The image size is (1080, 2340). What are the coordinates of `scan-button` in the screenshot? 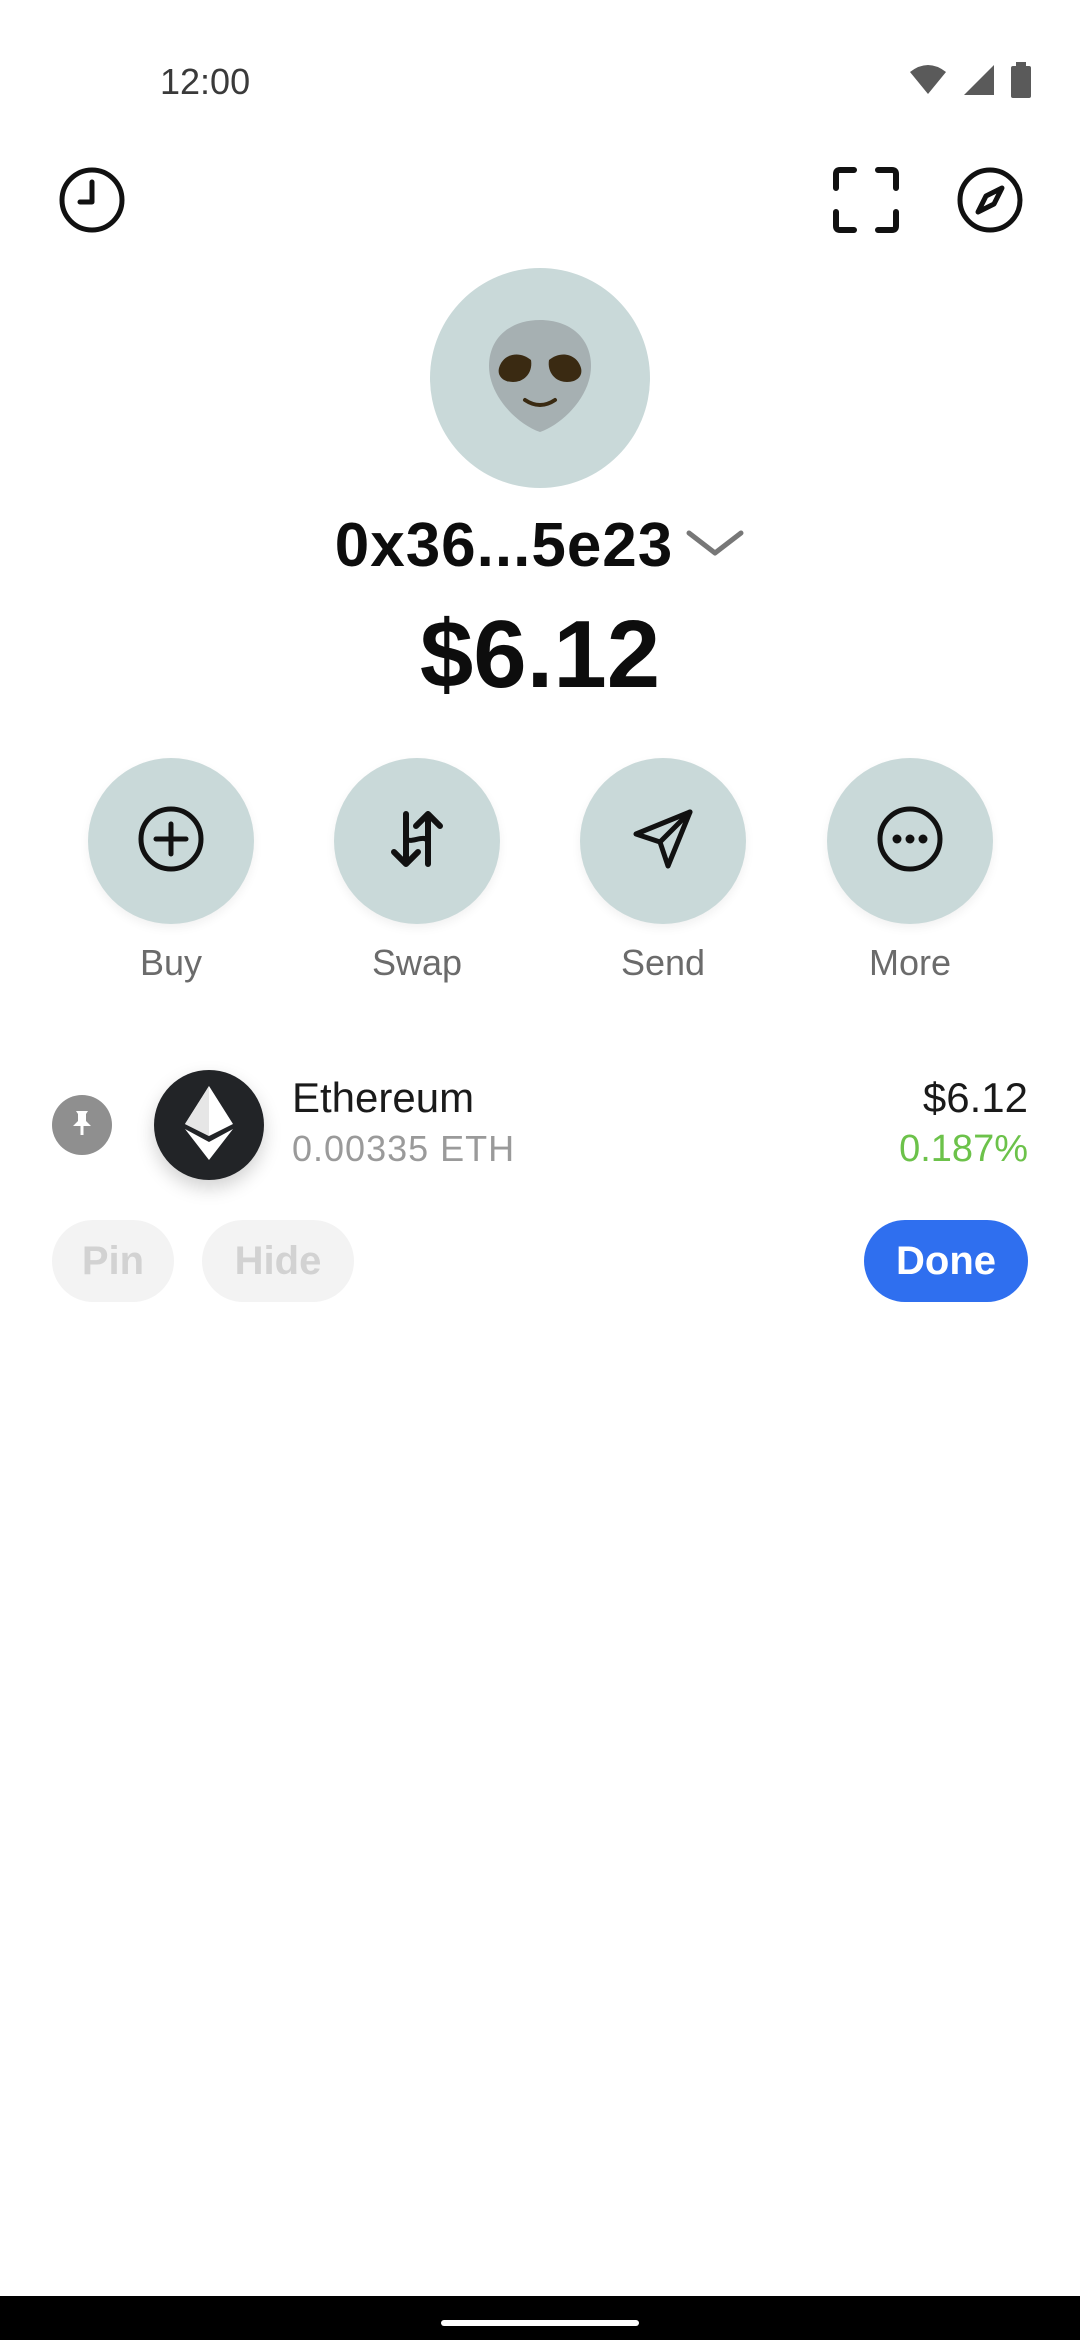 It's located at (866, 202).